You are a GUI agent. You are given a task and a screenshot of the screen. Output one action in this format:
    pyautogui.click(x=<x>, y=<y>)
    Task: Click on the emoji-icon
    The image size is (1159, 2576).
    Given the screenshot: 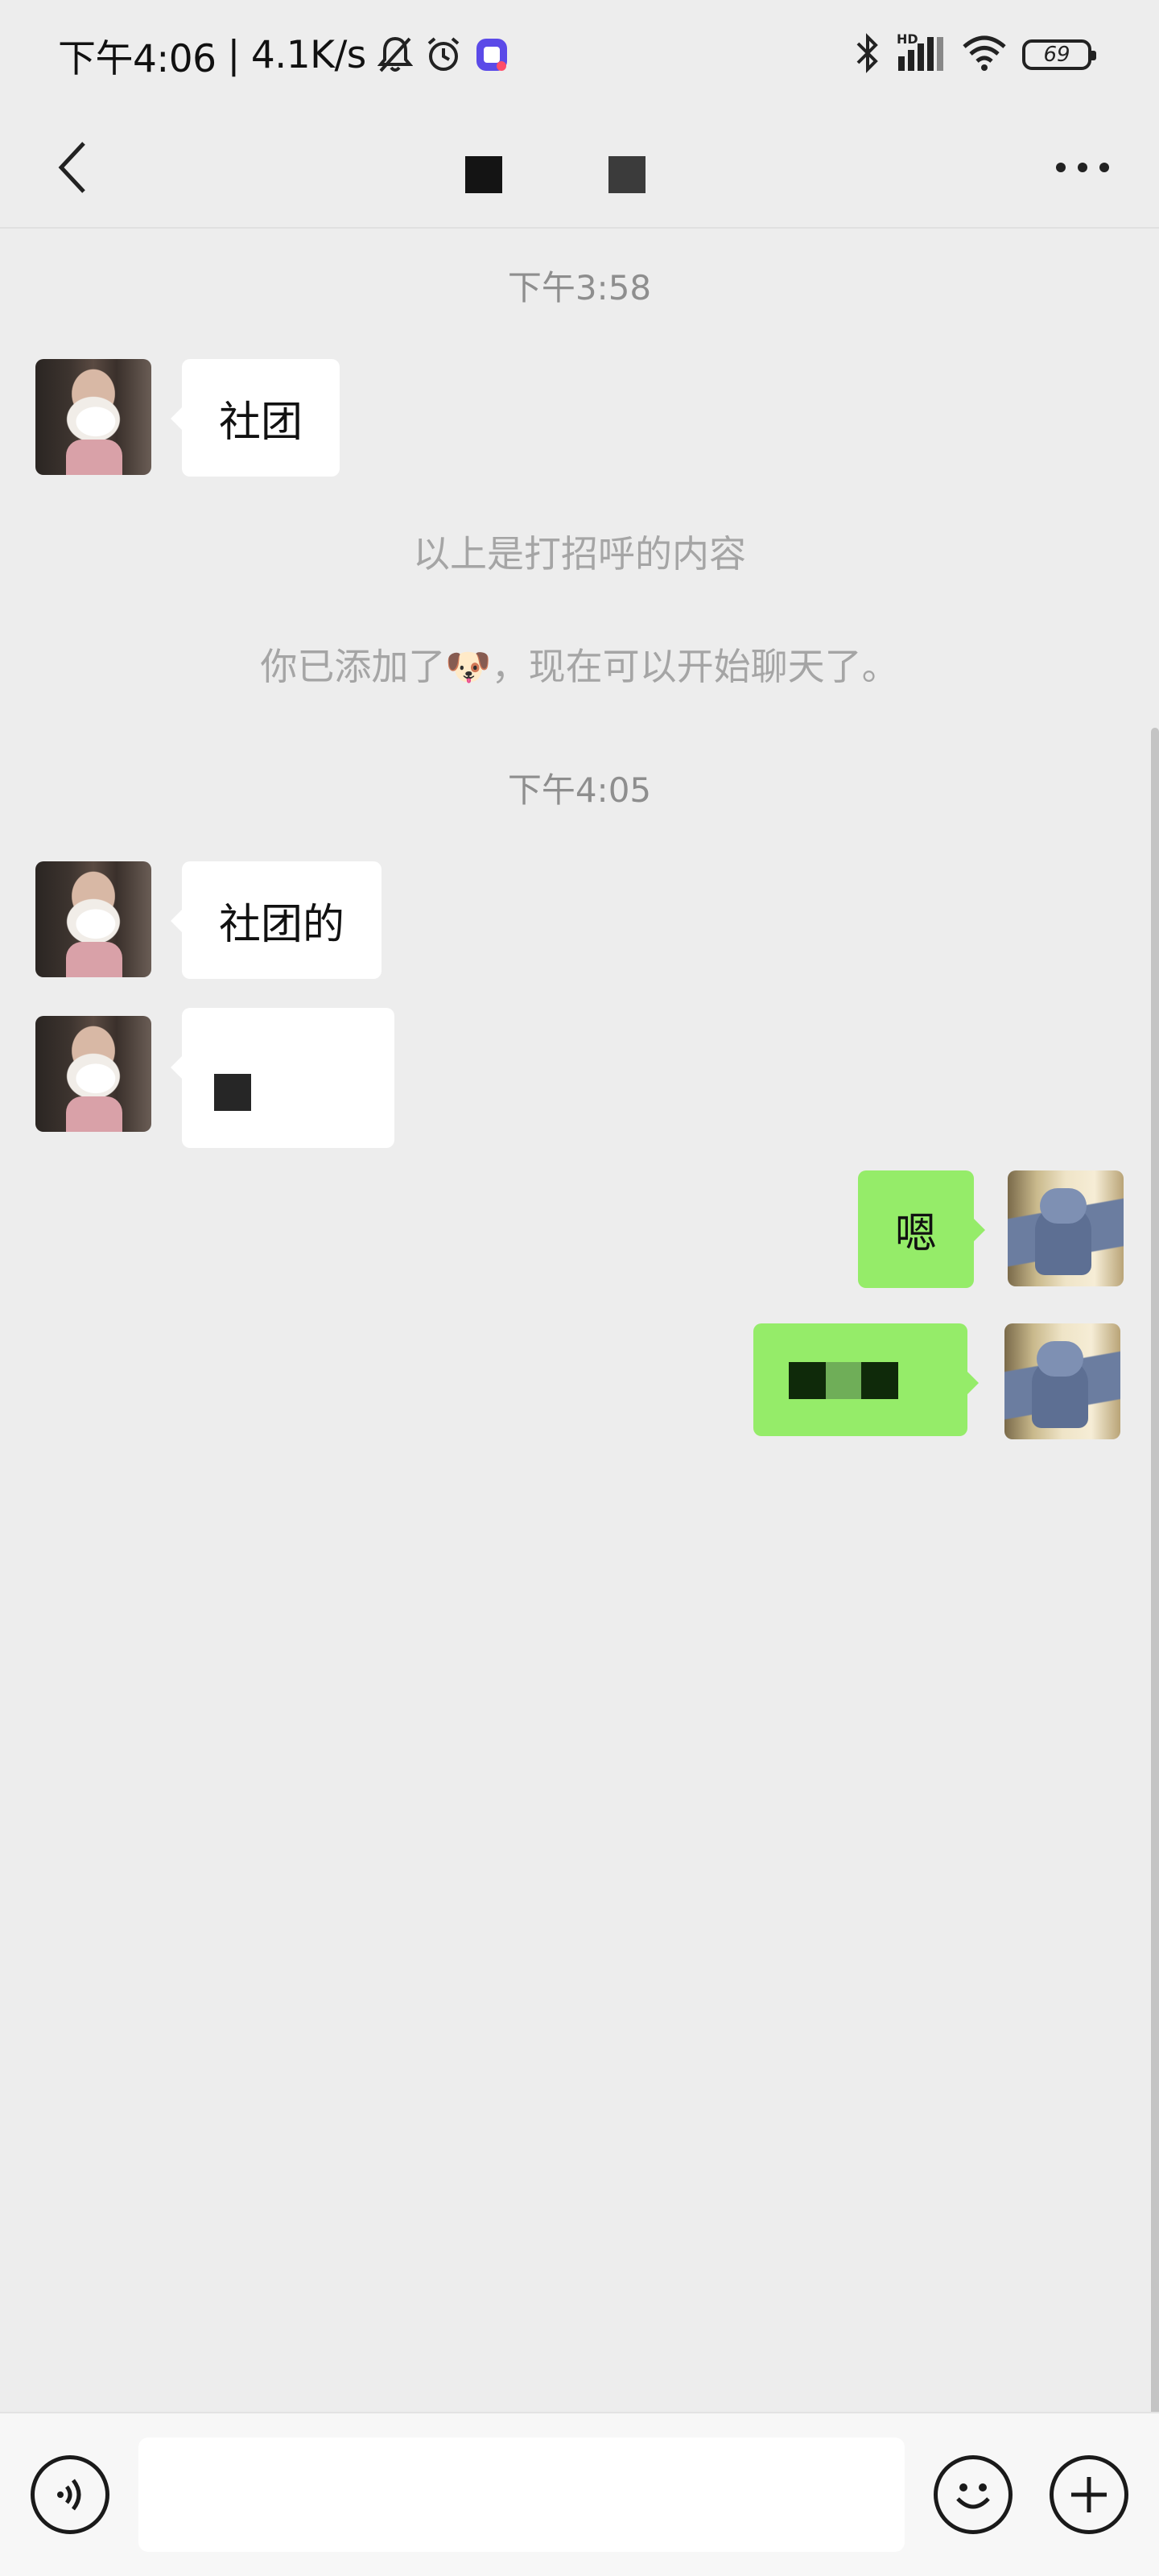 What is the action you would take?
    pyautogui.click(x=973, y=2496)
    